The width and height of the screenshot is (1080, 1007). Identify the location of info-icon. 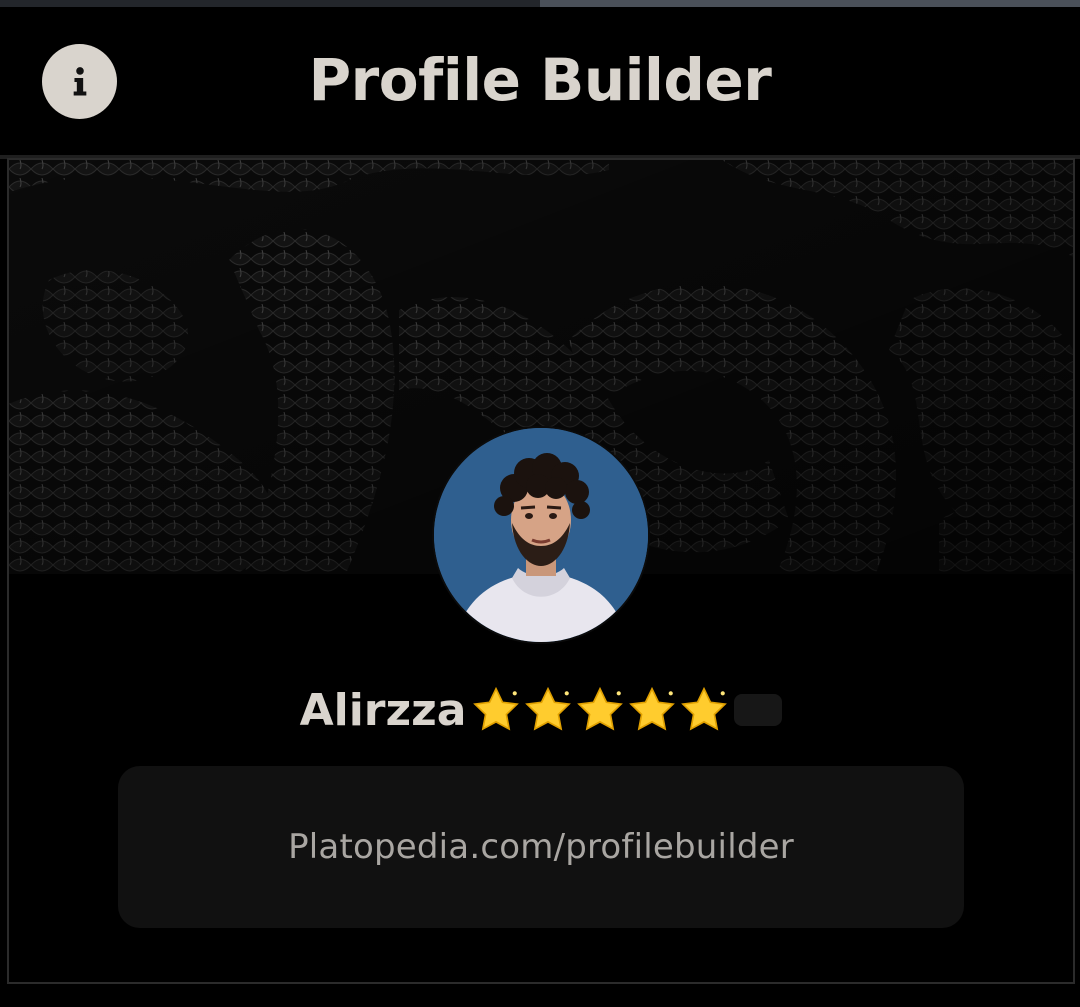
(79, 80).